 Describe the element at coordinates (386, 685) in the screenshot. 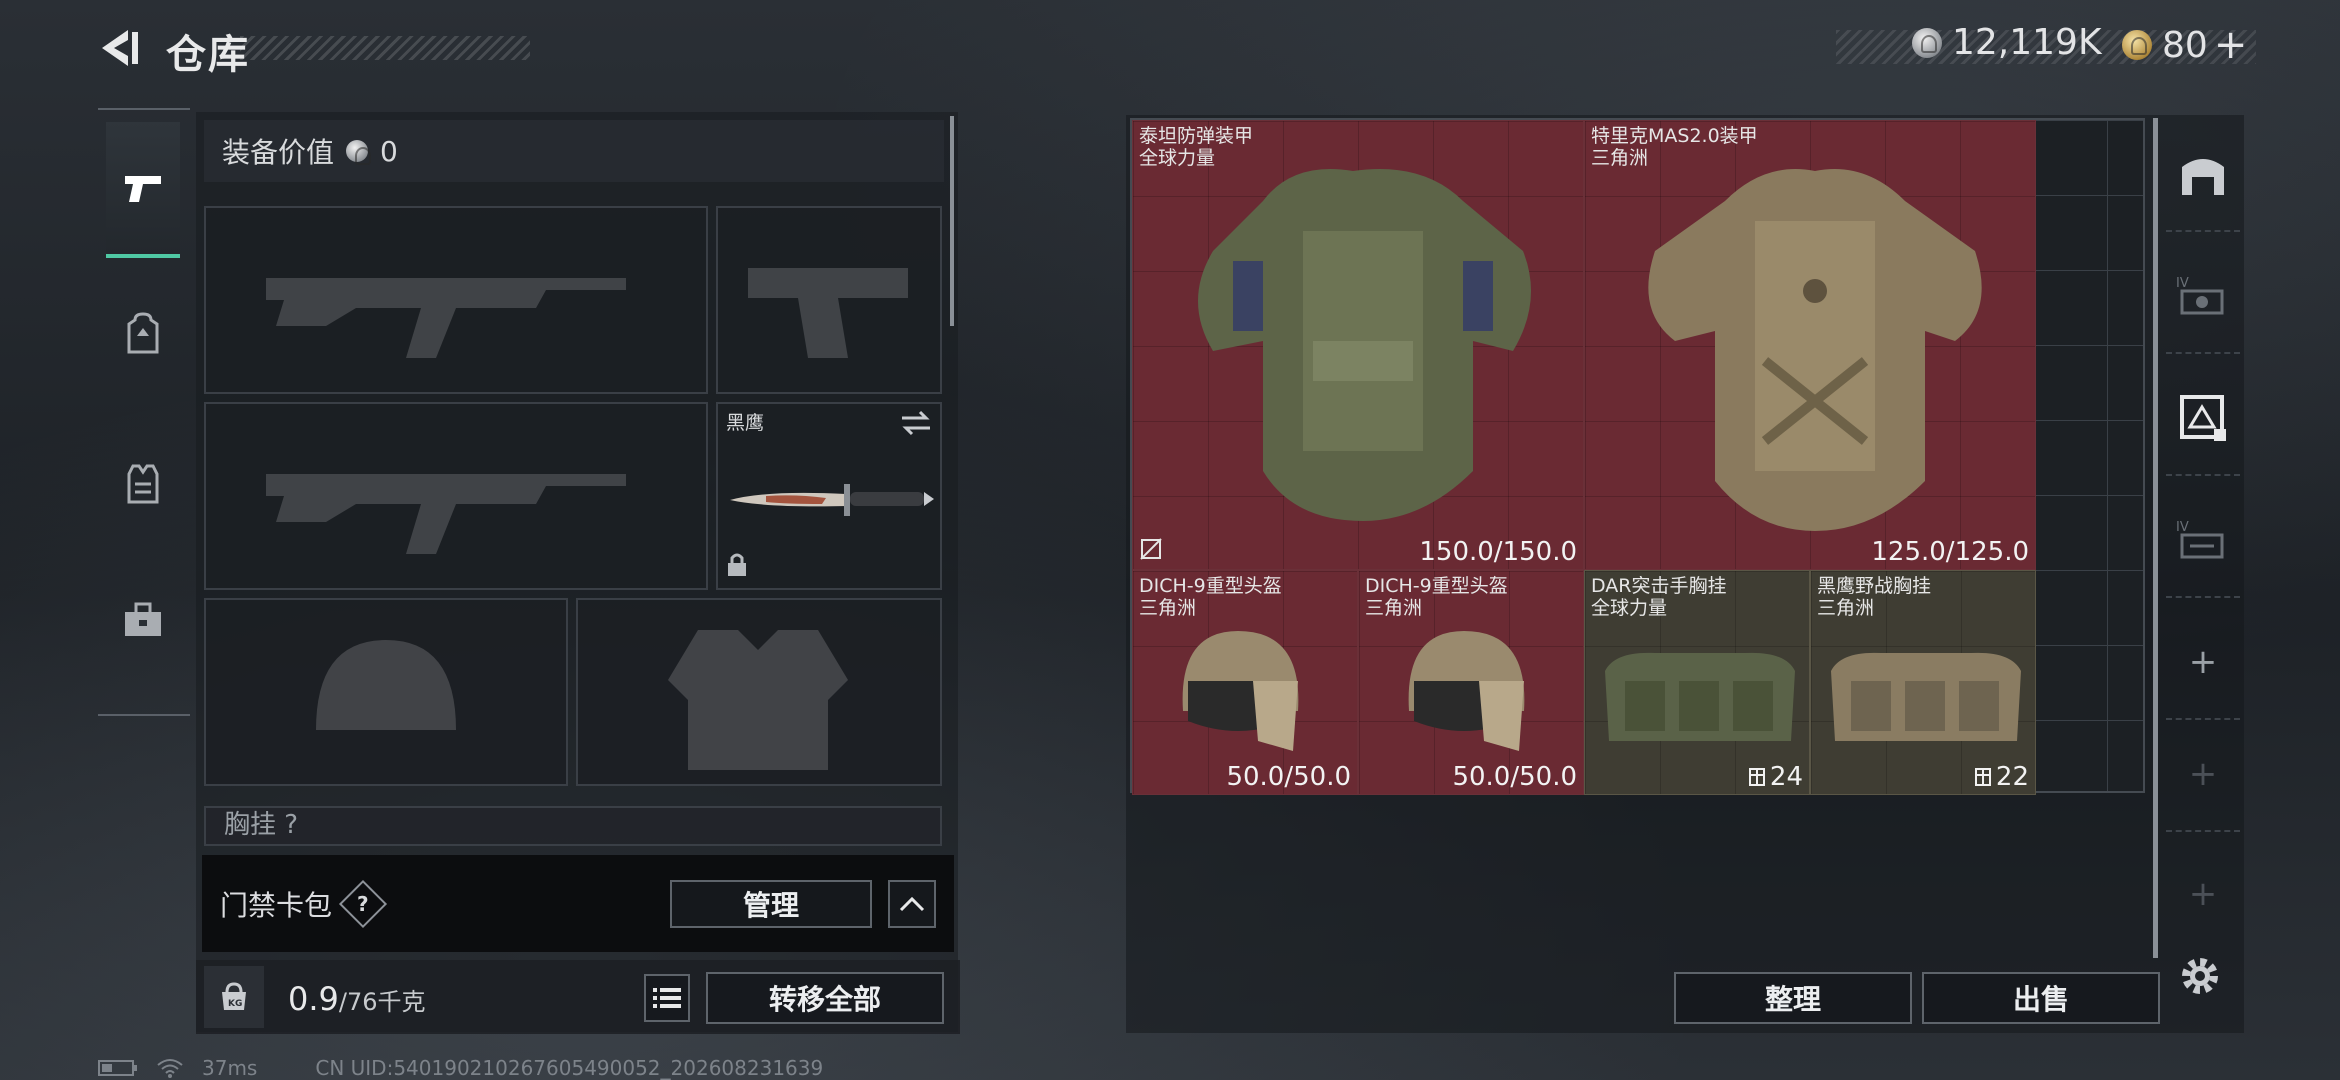

I see `helmet-silhouette-icon` at that location.